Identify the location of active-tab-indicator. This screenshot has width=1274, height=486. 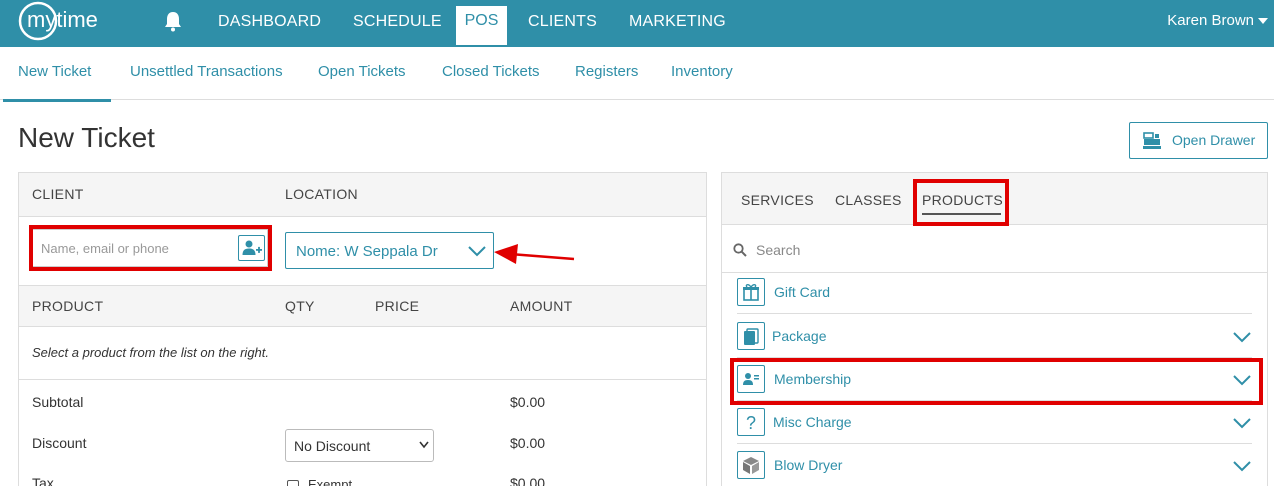
(57, 100).